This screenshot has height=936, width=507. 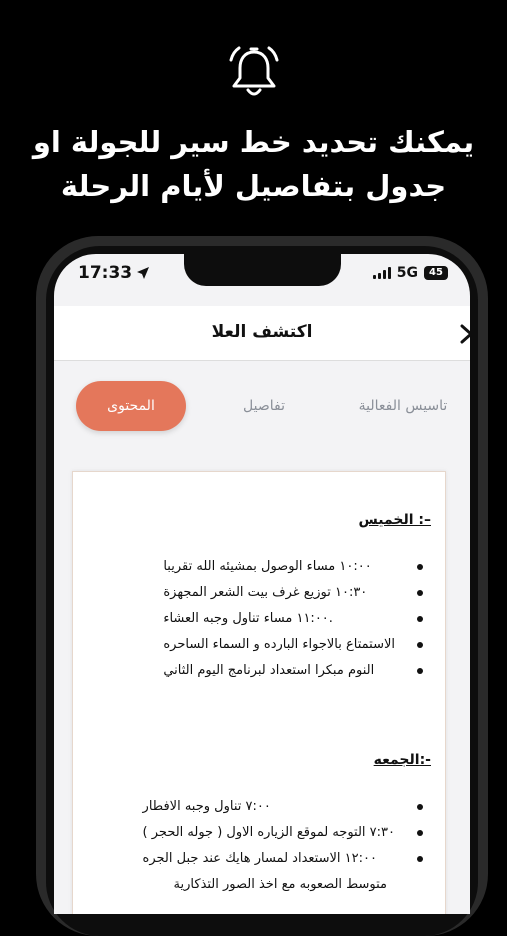 I want to click on list-item: ١٠:٣٠ توزيع غرف بيت الشعر المجهزة, so click(x=297, y=593).